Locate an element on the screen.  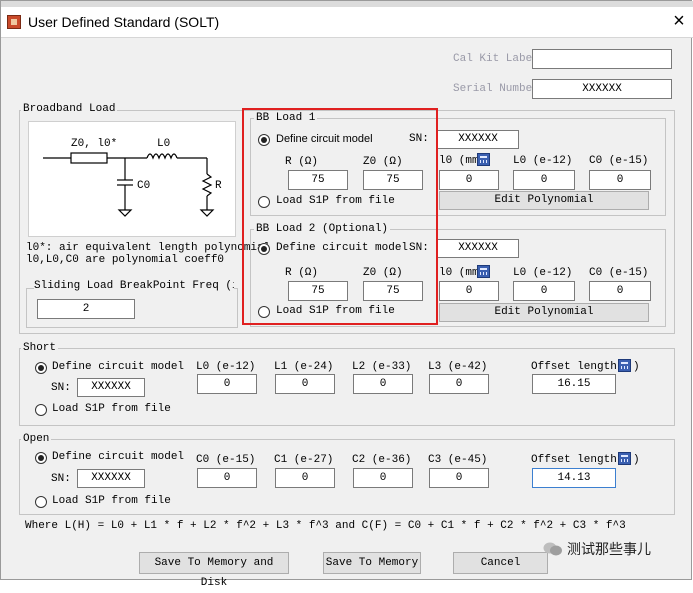
short-offset-paren: ) is located at coordinates (636, 367).